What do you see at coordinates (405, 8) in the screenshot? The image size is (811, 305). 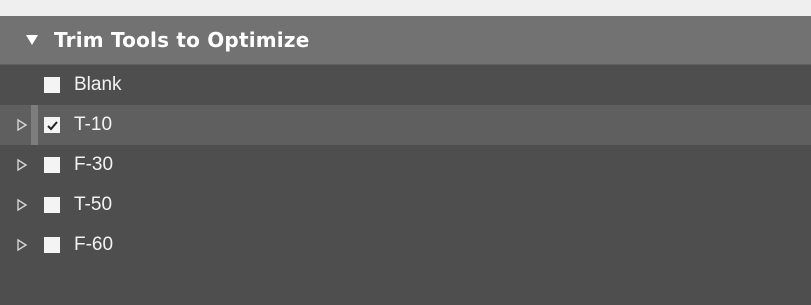 I see `top-window-strip` at bounding box center [405, 8].